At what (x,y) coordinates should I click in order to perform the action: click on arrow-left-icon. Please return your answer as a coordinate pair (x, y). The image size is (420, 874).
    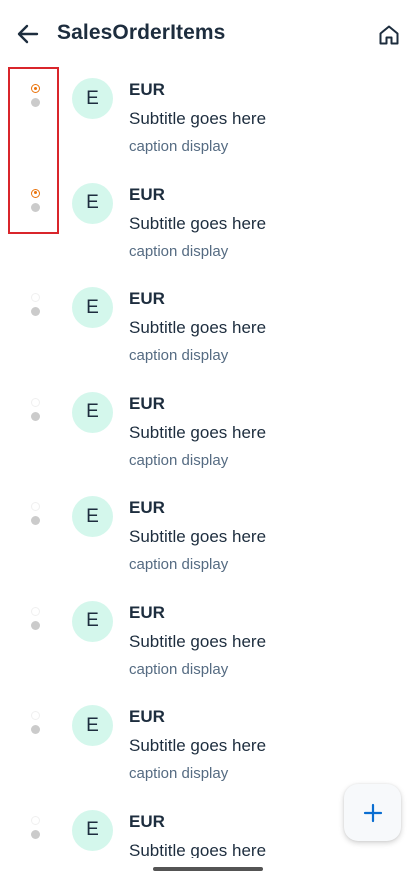
    Looking at the image, I should click on (28, 34).